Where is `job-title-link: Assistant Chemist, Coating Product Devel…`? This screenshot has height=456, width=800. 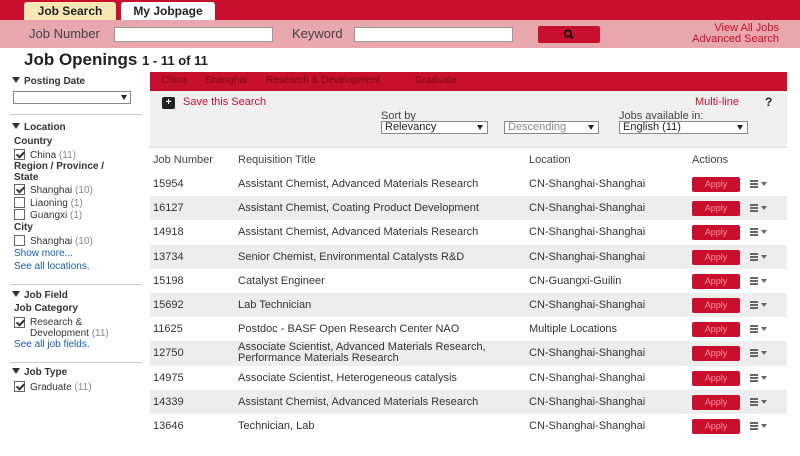
job-title-link: Assistant Chemist, Coating Product Devel… is located at coordinates (358, 208).